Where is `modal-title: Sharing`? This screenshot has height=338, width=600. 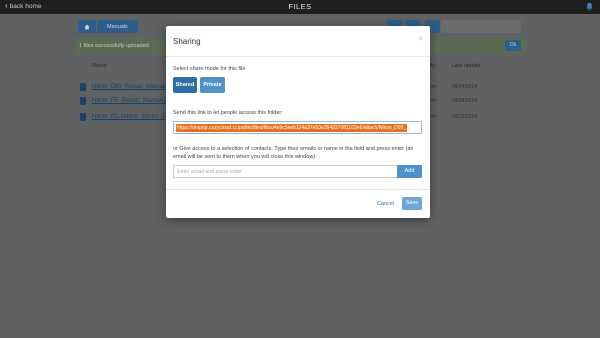
modal-title: Sharing is located at coordinates (187, 41).